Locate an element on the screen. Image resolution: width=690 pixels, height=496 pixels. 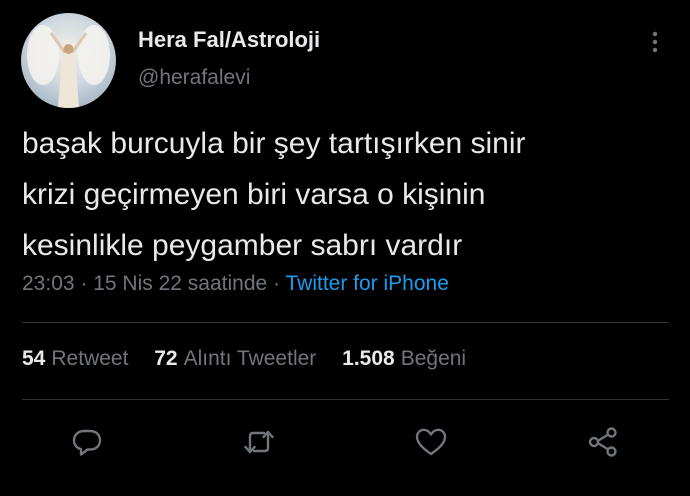
share-button is located at coordinates (603, 442).